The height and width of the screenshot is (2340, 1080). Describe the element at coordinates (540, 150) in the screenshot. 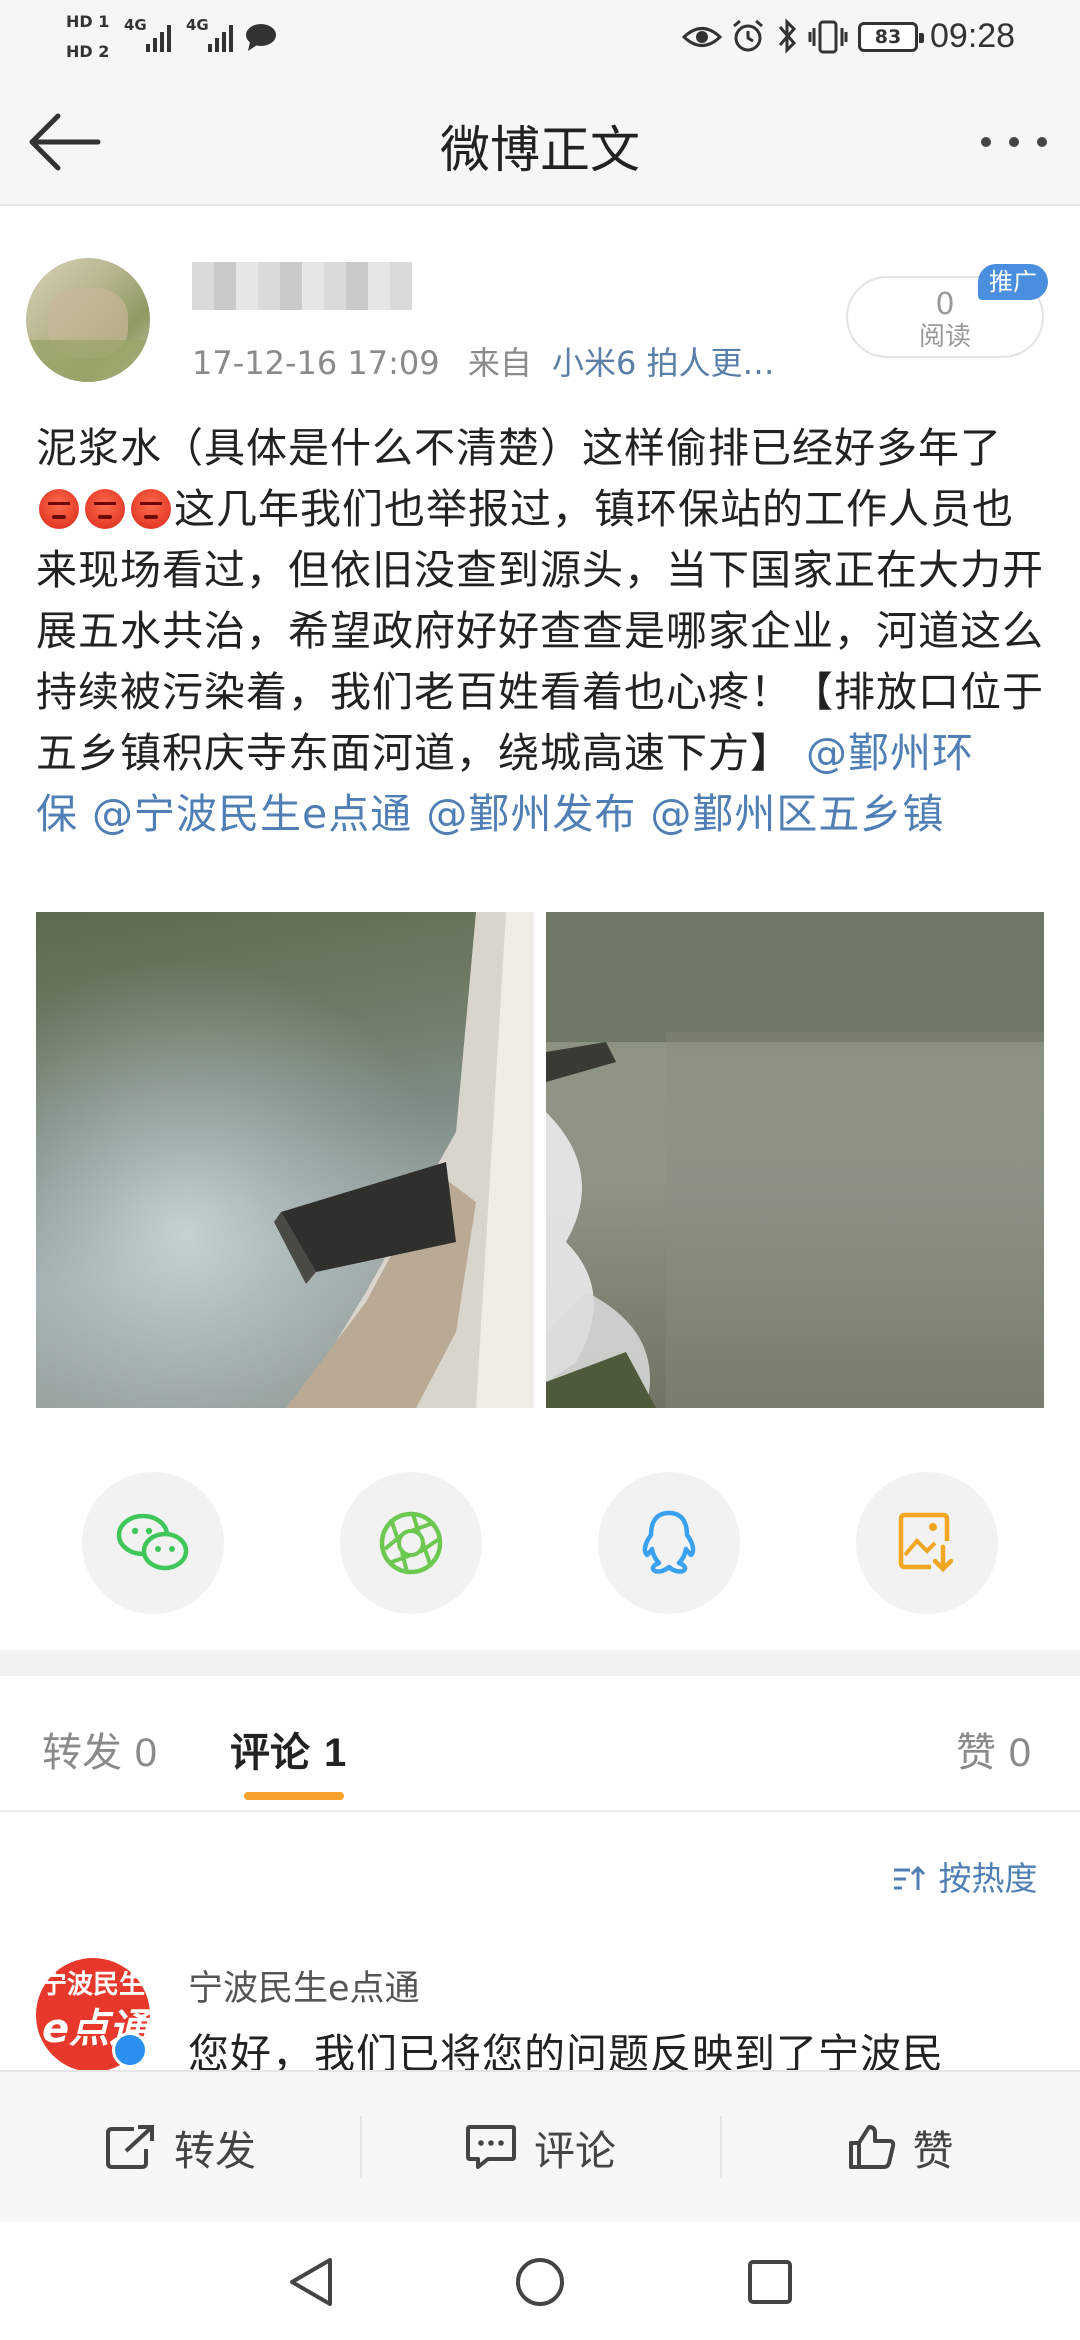

I see `page-title: 微博正文` at that location.